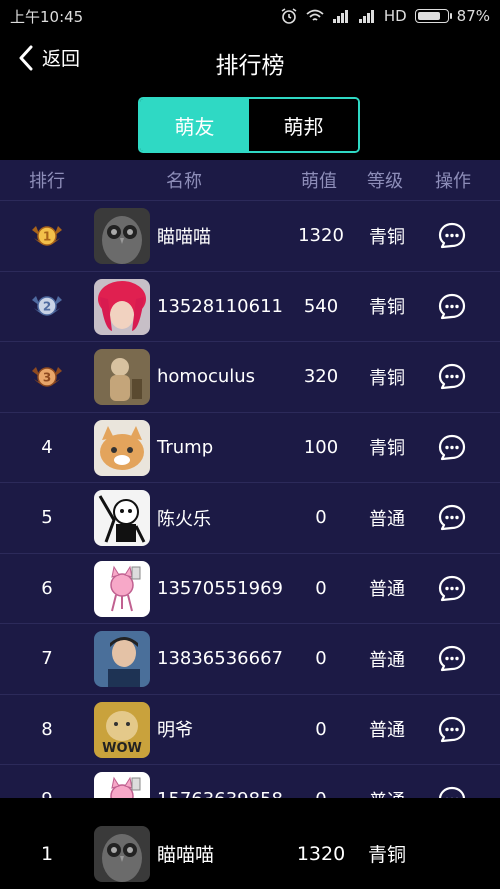  Describe the element at coordinates (321, 853) in the screenshot. I see `my-value: 1320` at that location.